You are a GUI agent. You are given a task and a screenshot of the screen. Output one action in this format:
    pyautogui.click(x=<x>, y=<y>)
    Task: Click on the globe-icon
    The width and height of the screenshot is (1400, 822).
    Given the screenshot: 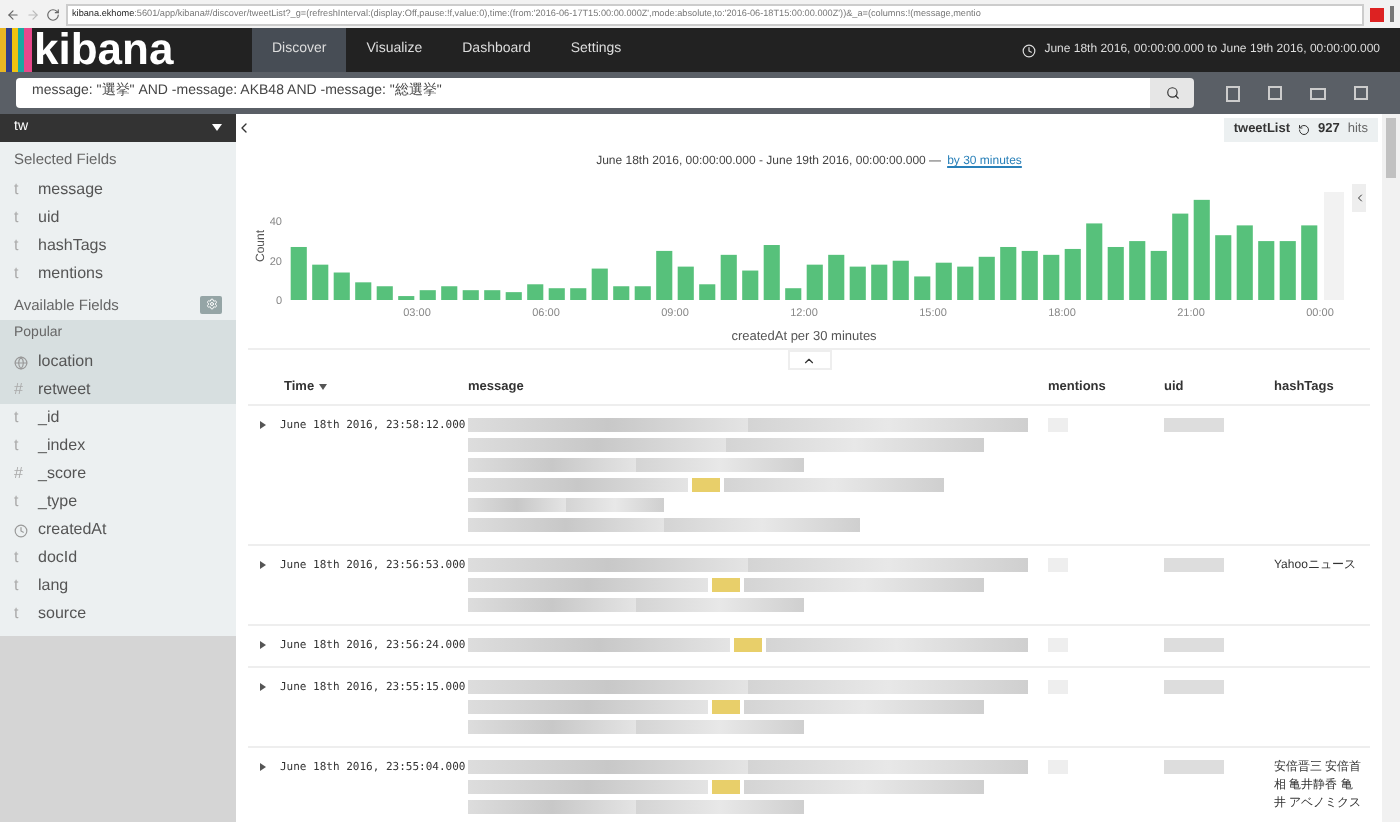 What is the action you would take?
    pyautogui.click(x=21, y=362)
    